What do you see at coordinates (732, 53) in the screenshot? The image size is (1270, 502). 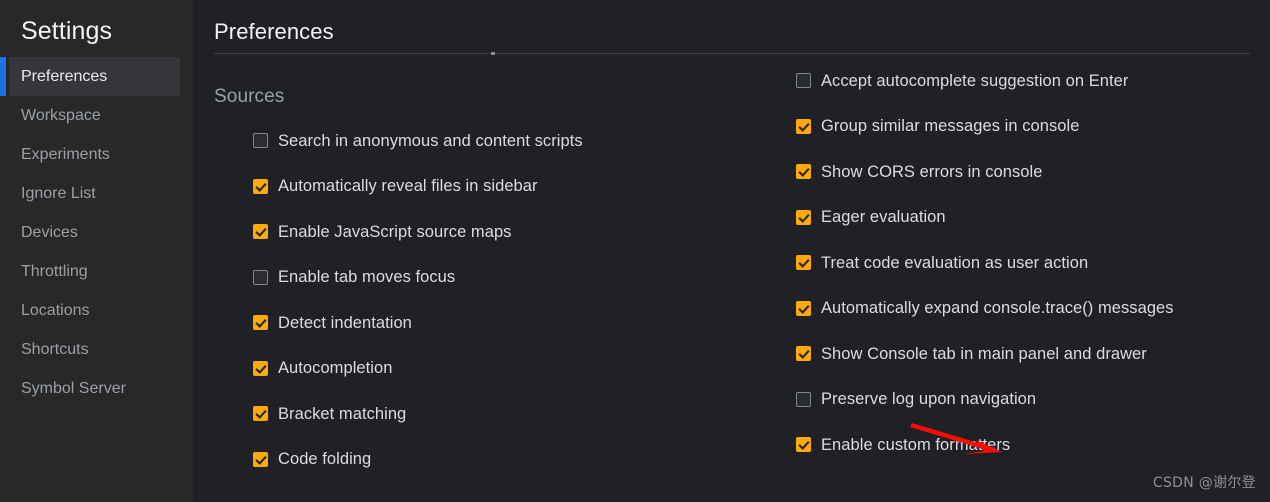 I see `title-divider` at bounding box center [732, 53].